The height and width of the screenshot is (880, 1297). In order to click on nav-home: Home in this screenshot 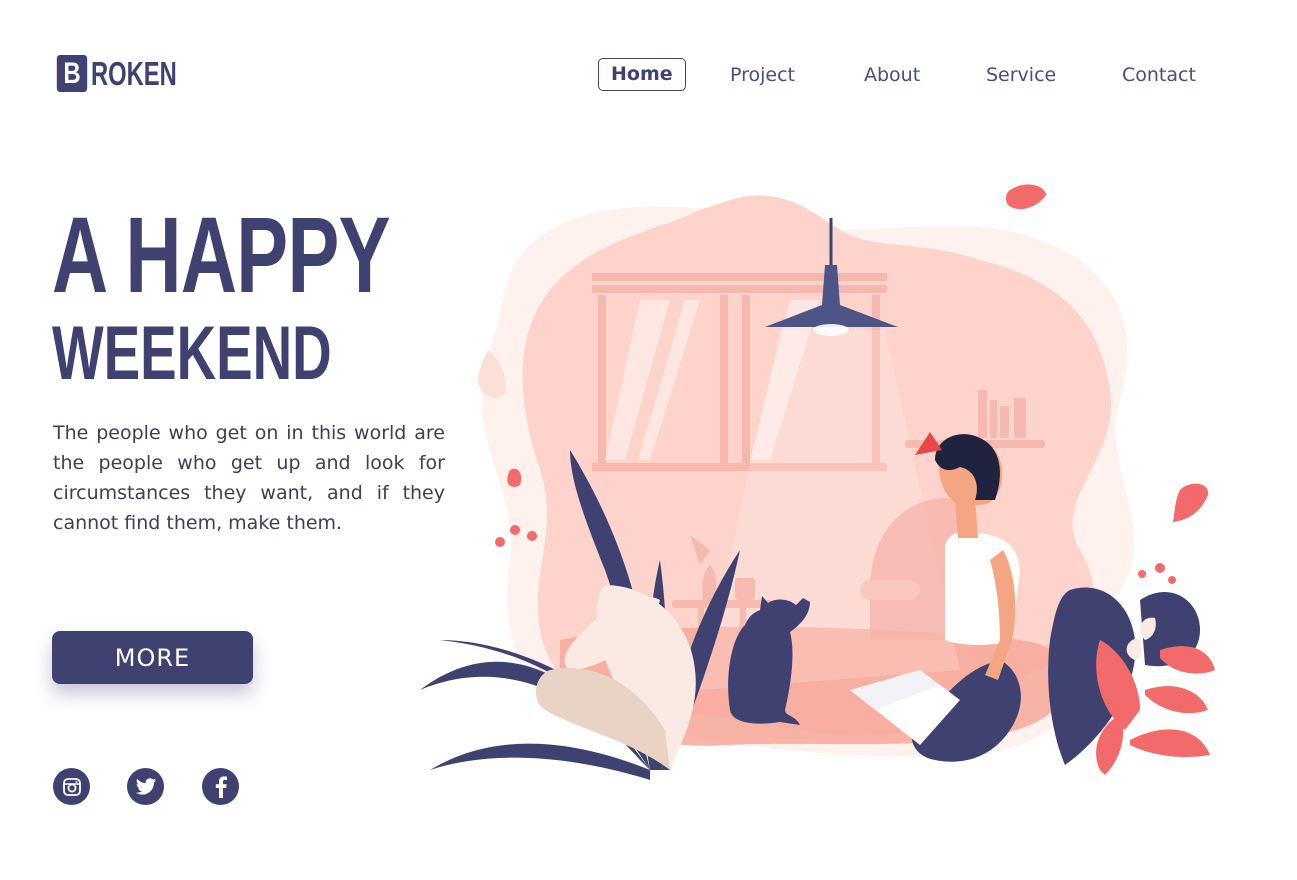, I will do `click(642, 74)`.